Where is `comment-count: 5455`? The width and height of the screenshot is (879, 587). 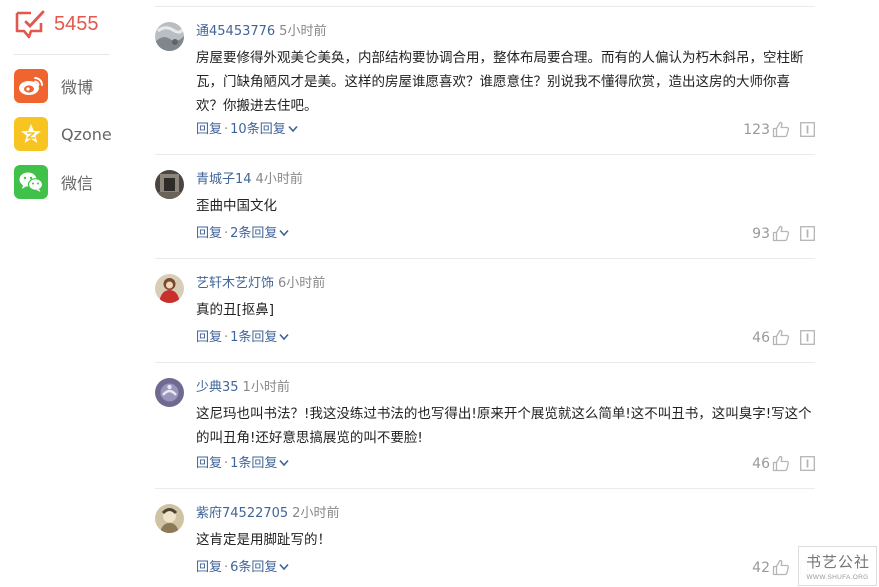 comment-count: 5455 is located at coordinates (56, 24).